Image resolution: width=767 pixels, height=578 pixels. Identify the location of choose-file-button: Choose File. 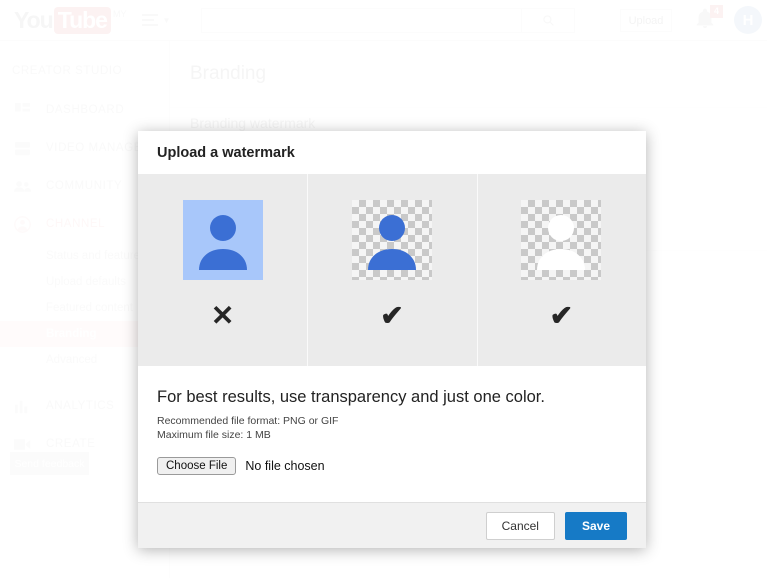
(197, 466).